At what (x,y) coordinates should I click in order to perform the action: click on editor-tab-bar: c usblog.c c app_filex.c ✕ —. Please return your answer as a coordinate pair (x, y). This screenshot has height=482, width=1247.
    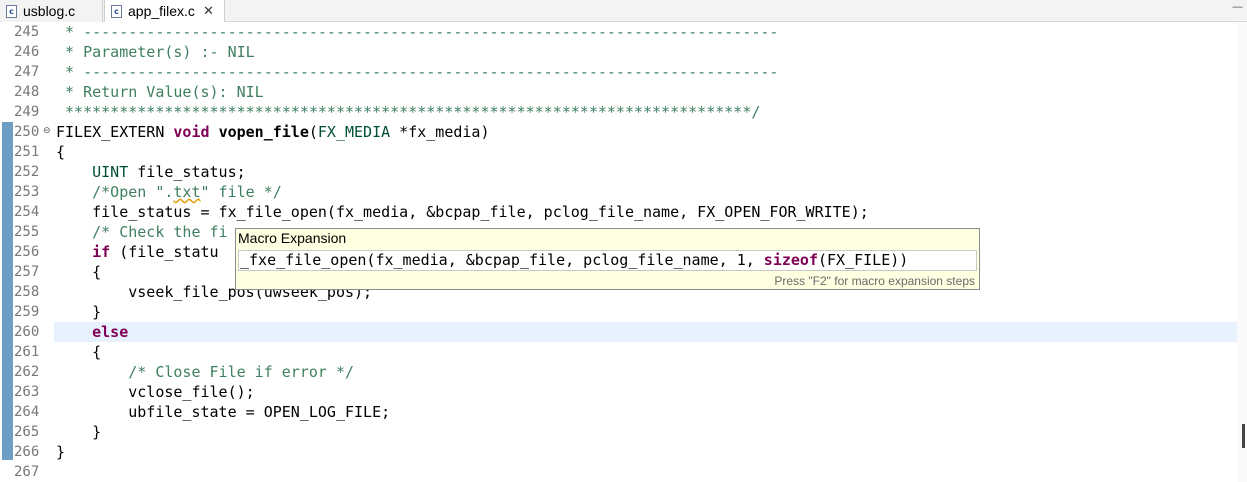
    Looking at the image, I should click on (623, 11).